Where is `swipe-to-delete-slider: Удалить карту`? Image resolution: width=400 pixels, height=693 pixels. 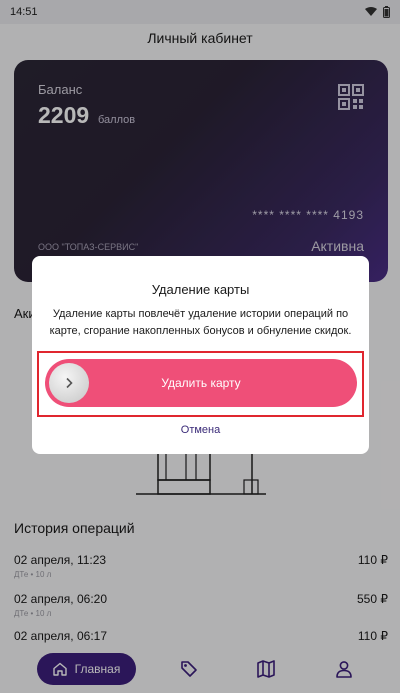
swipe-to-delete-slider: Удалить карту is located at coordinates (201, 383).